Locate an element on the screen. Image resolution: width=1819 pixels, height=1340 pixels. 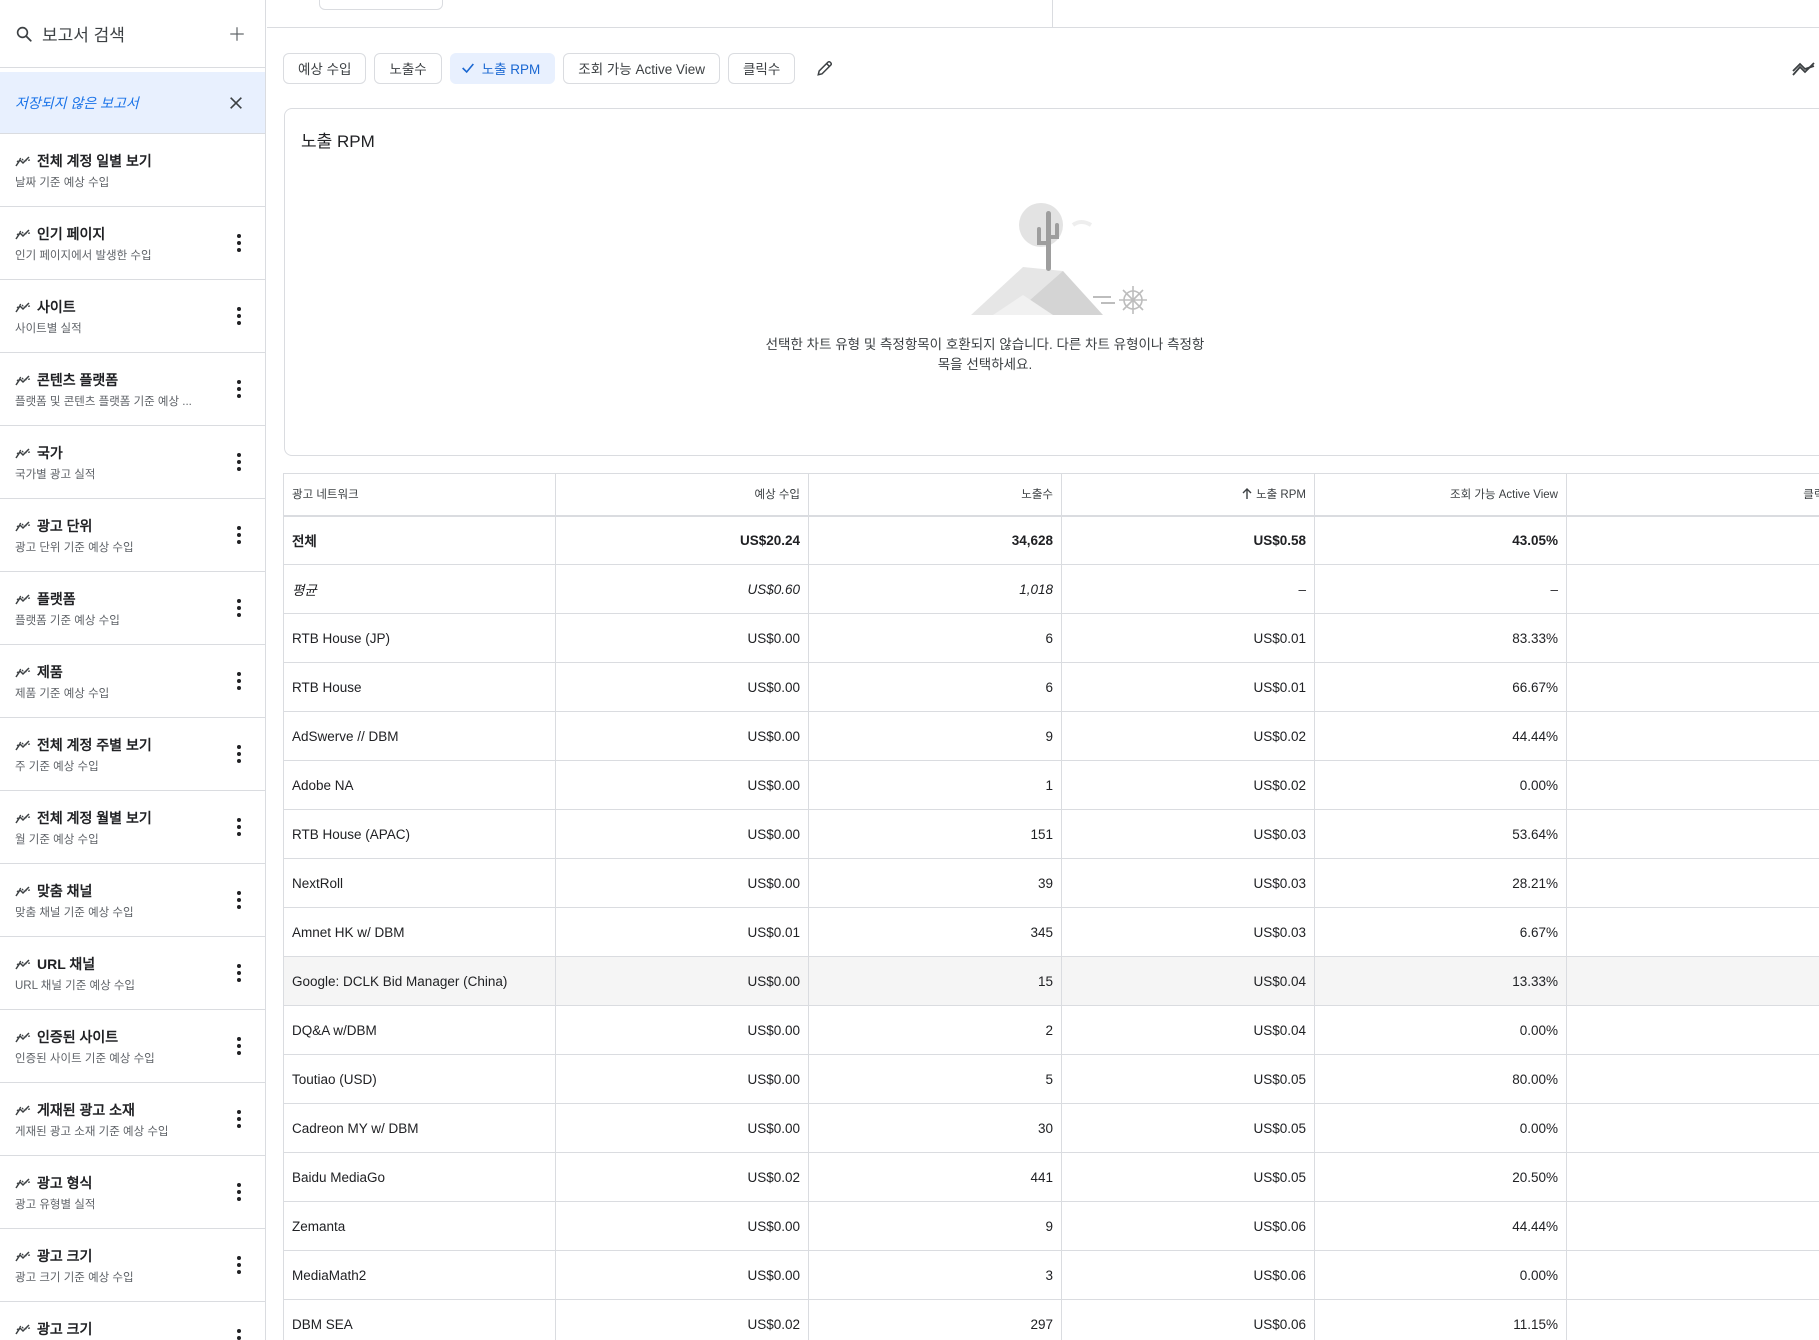
saved-report-subtitle: 광고 단위 기준 예상 수입 is located at coordinates (74, 547).